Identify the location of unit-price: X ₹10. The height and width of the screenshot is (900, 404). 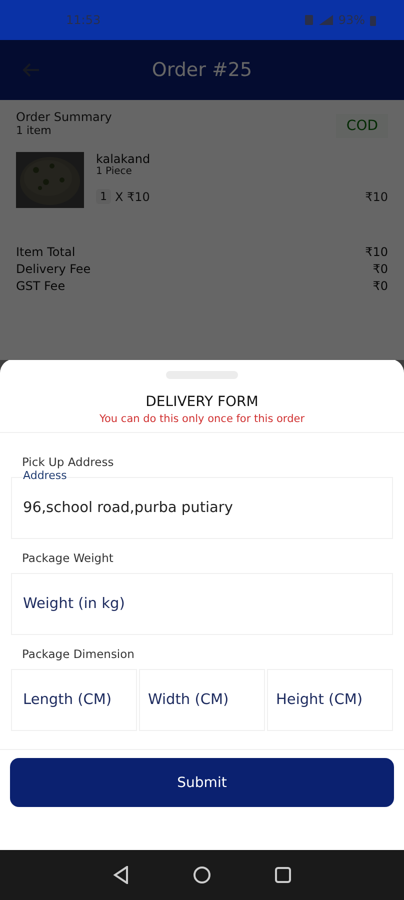
(132, 197).